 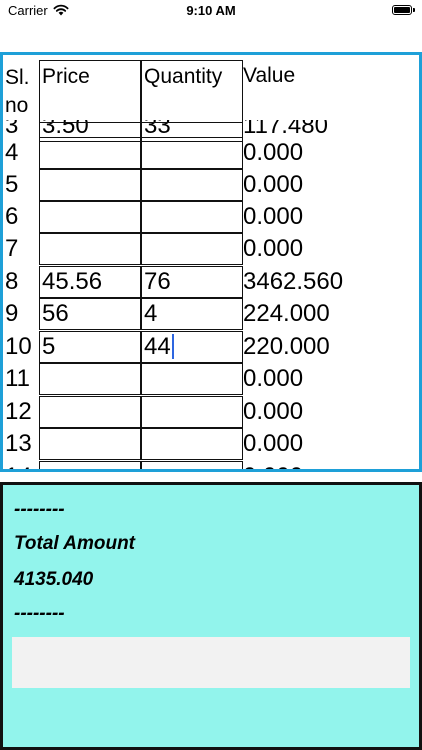 I want to click on table-row: 10 5 44 220.000, so click(x=211, y=347).